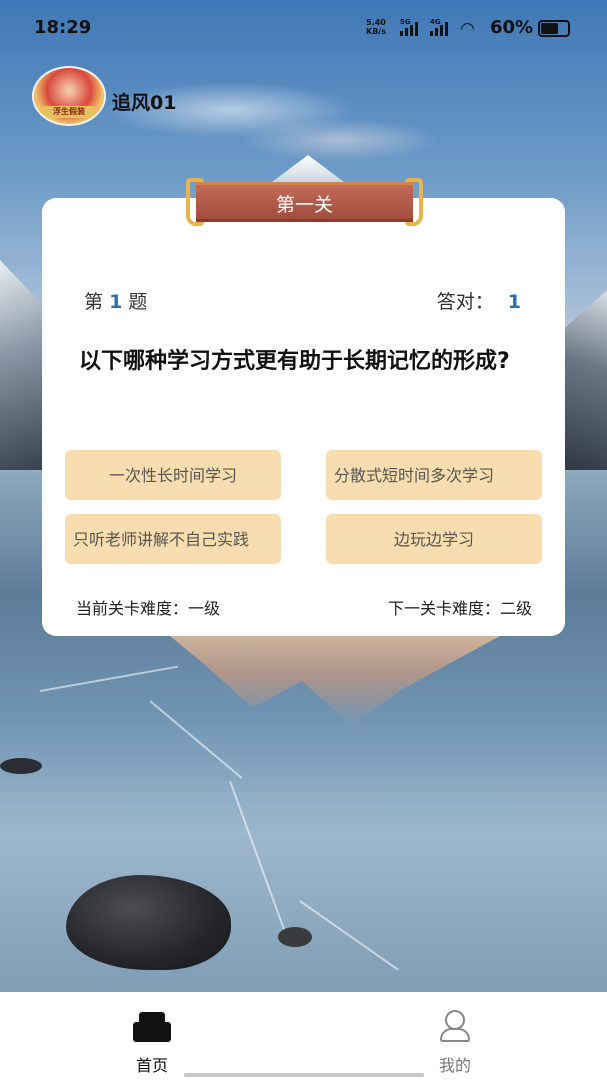 This screenshot has height=1080, width=607. What do you see at coordinates (173, 539) in the screenshot?
I see `option-button: 只听老师讲解不自己实践` at bounding box center [173, 539].